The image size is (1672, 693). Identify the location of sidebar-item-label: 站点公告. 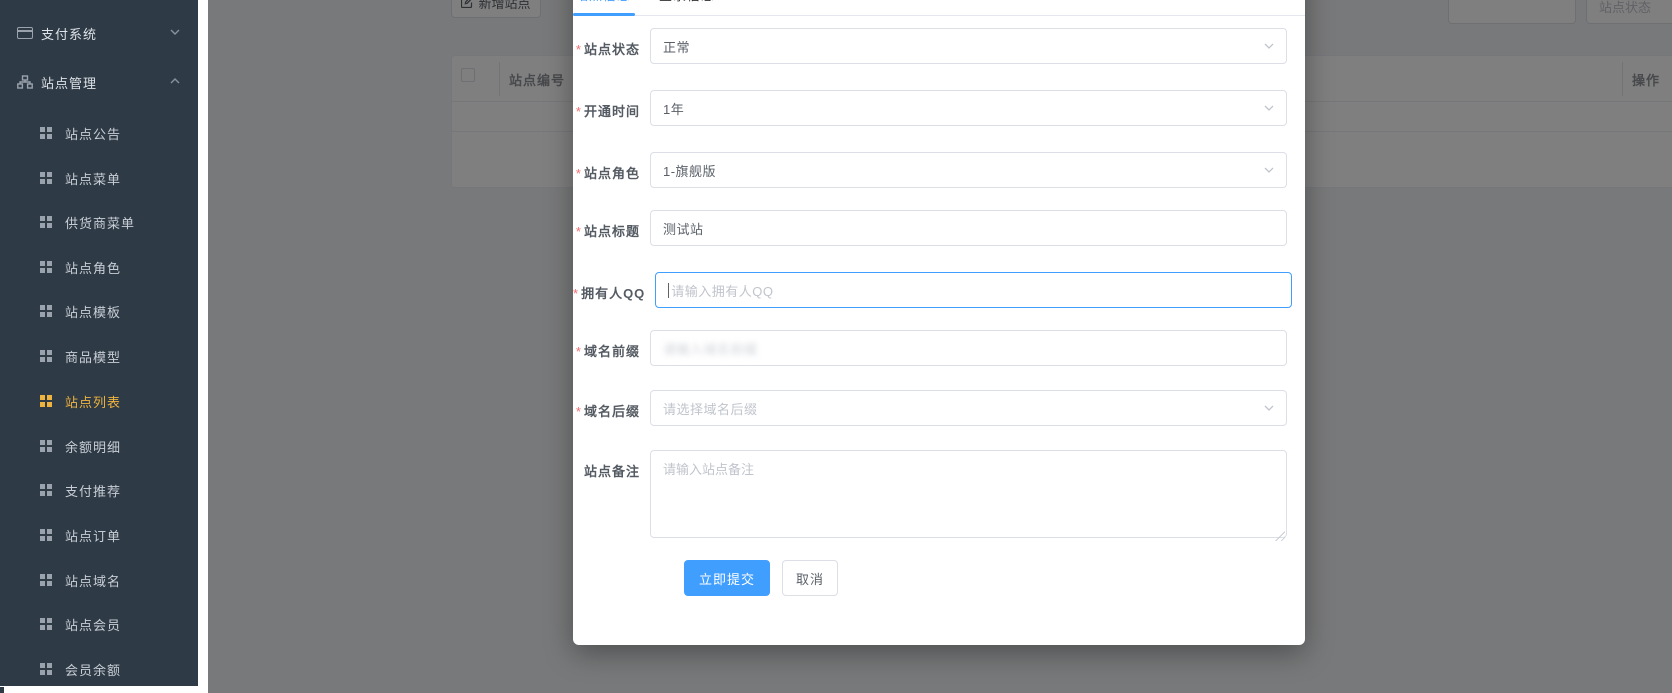
(93, 134).